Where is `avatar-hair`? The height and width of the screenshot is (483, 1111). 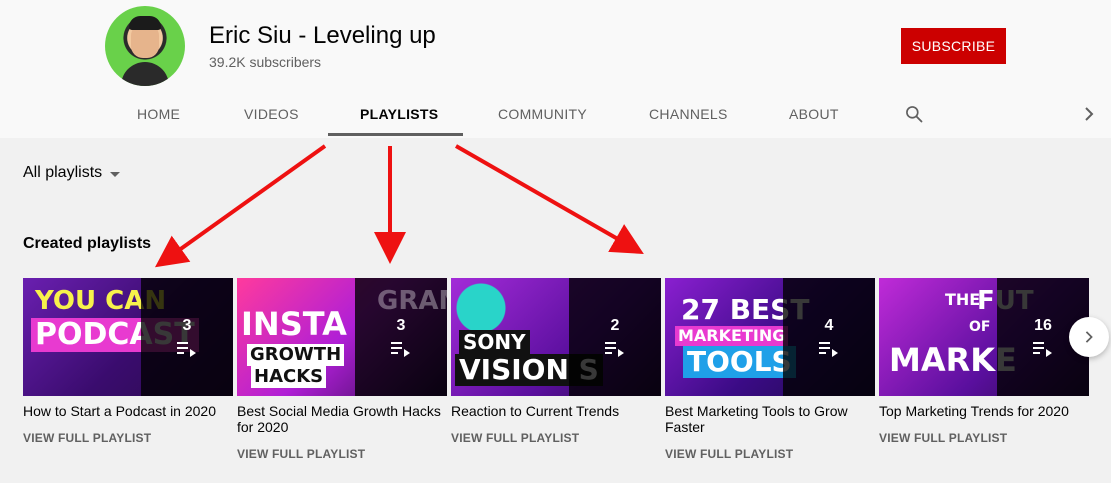
avatar-hair is located at coordinates (145, 23).